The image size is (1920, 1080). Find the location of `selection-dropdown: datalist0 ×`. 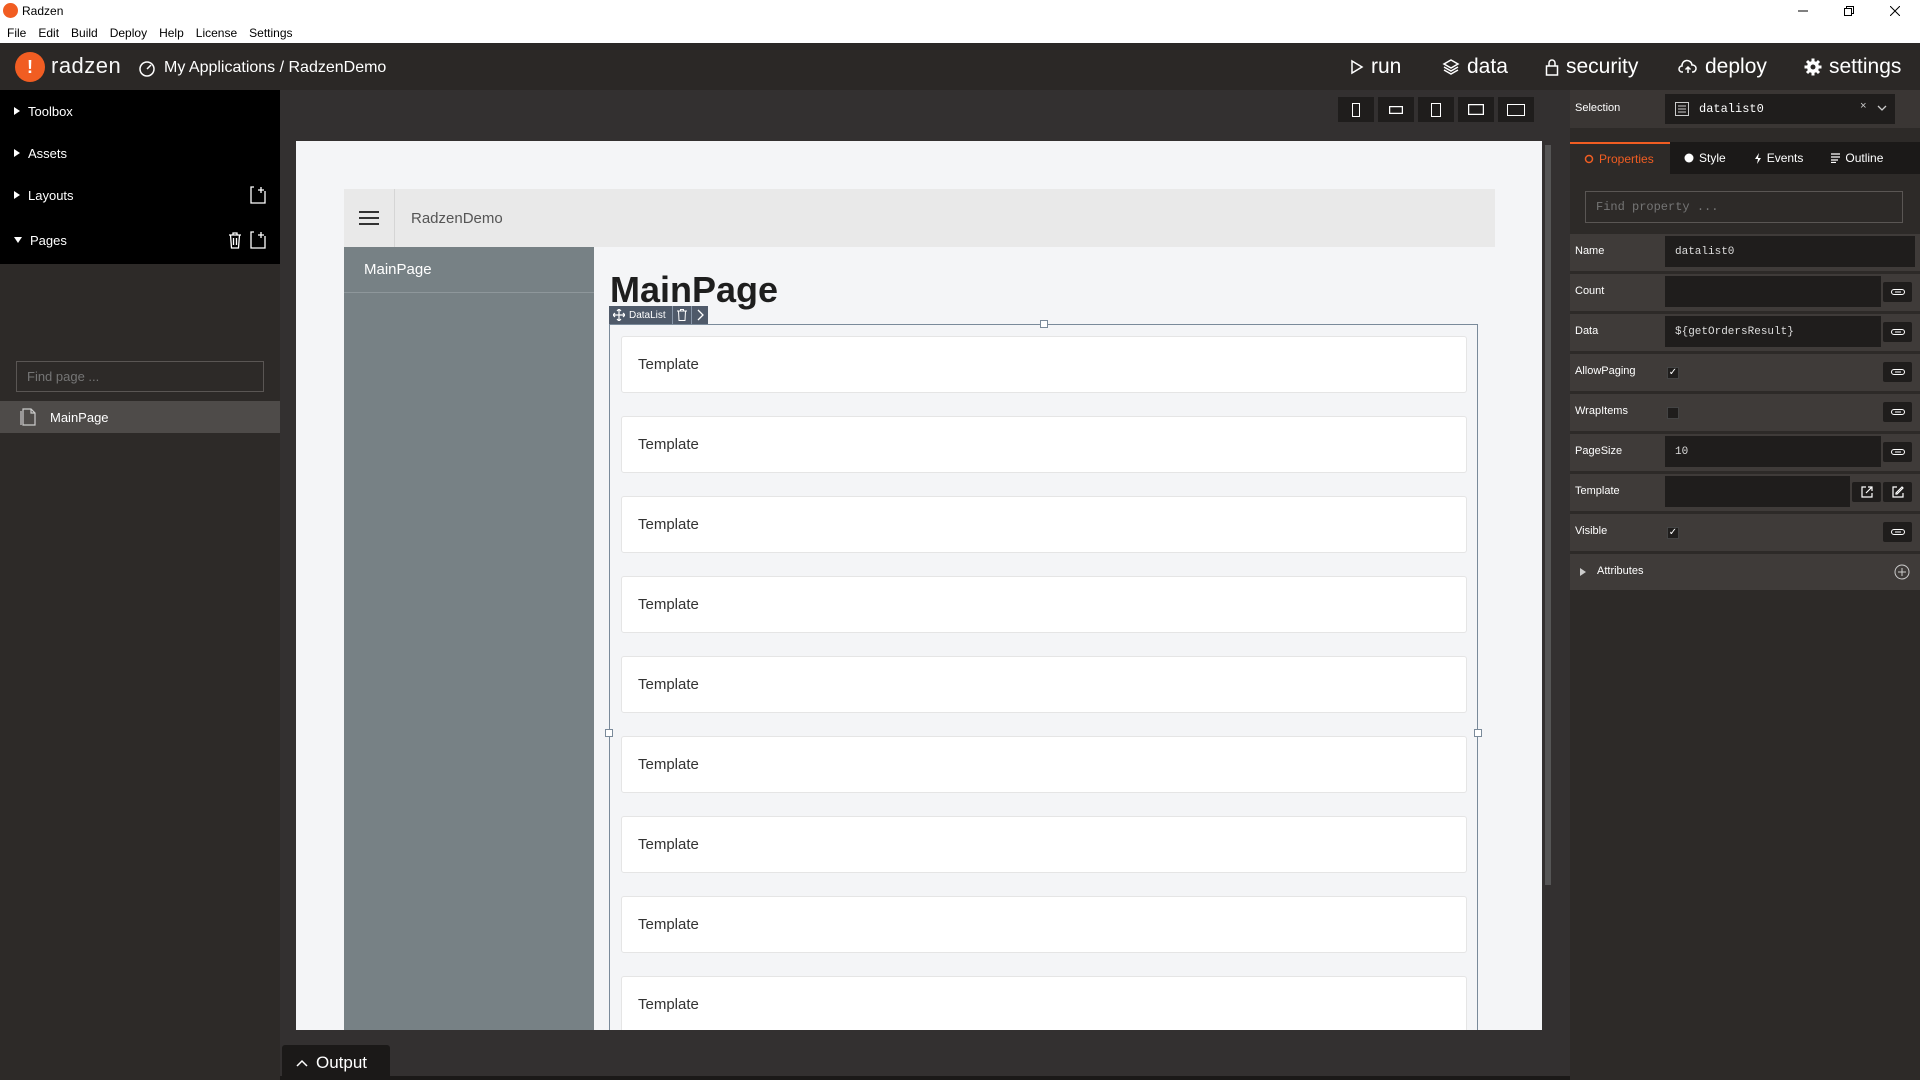

selection-dropdown: datalist0 × is located at coordinates (1780, 109).